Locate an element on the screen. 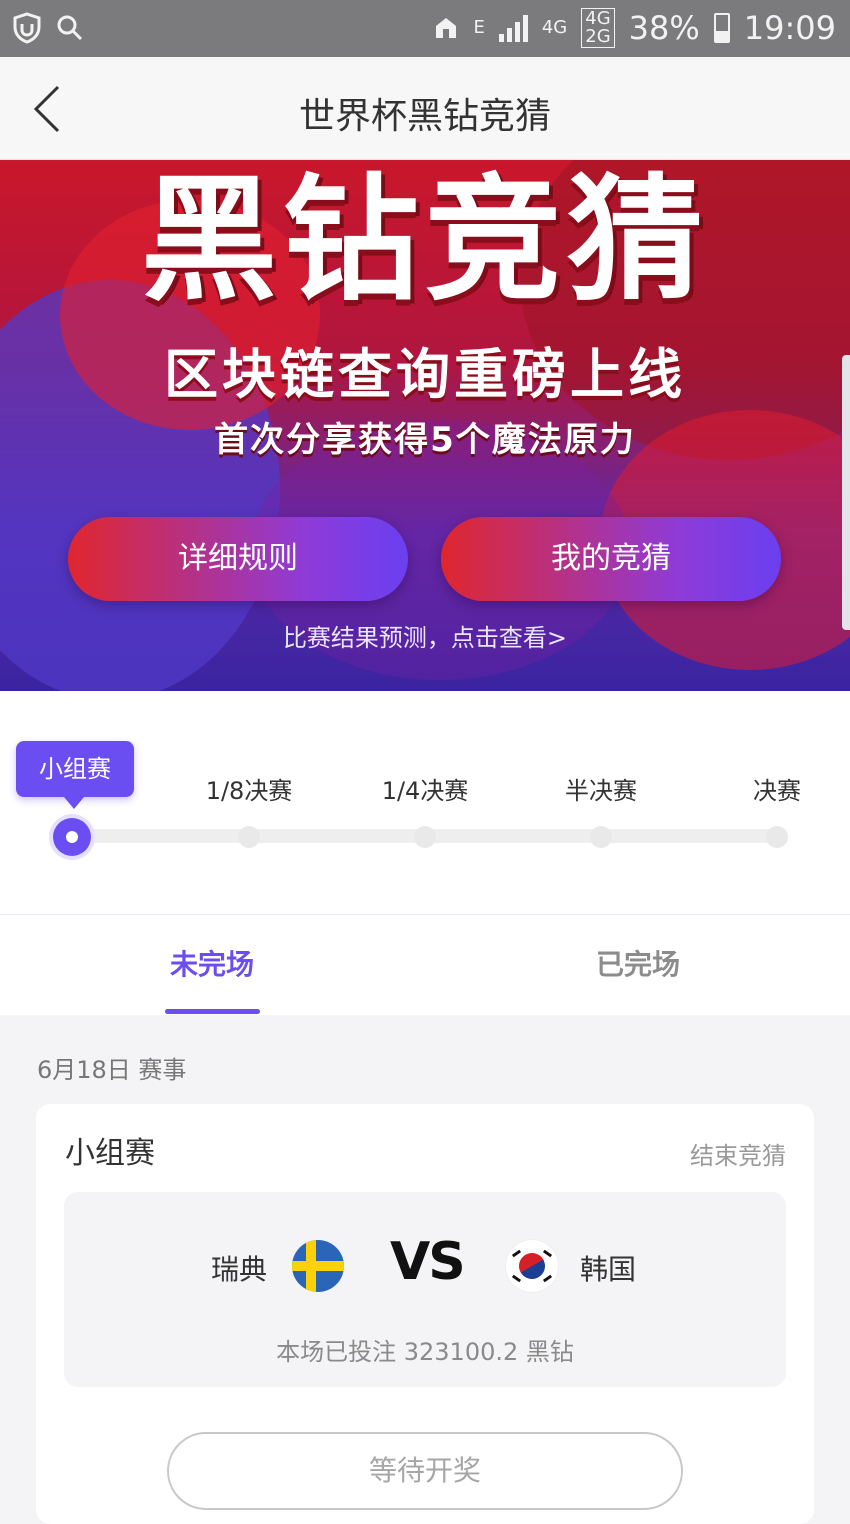 The image size is (850, 1524). shield-icon is located at coordinates (27, 28).